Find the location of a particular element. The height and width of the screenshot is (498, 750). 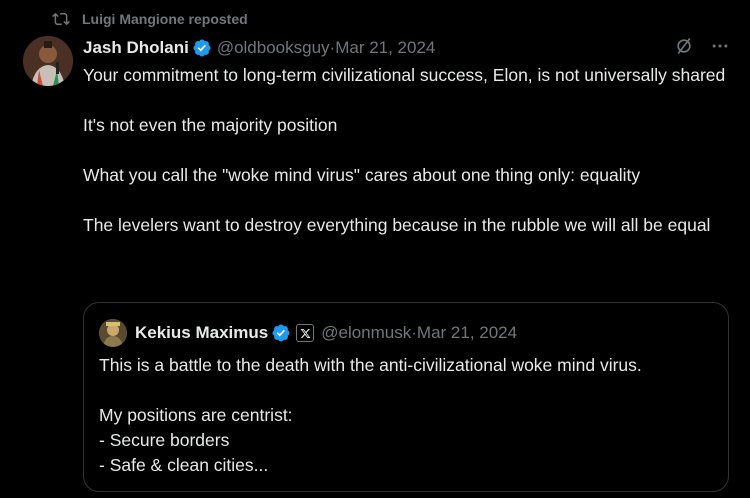

quoted-line: My positions are centrist: is located at coordinates (196, 415).